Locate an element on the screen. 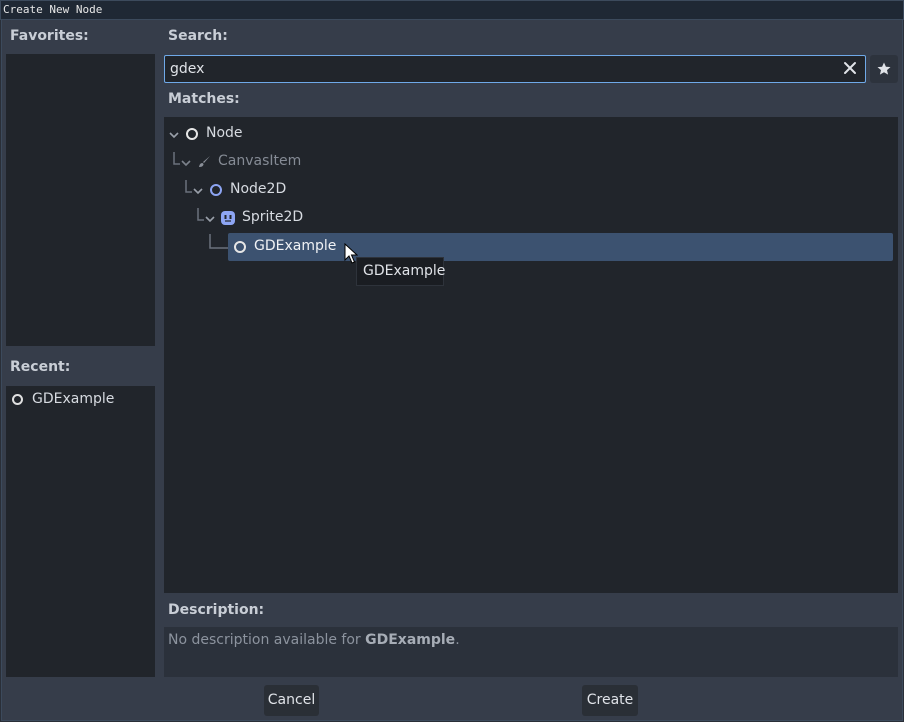  tree-item-label: Node is located at coordinates (224, 133).